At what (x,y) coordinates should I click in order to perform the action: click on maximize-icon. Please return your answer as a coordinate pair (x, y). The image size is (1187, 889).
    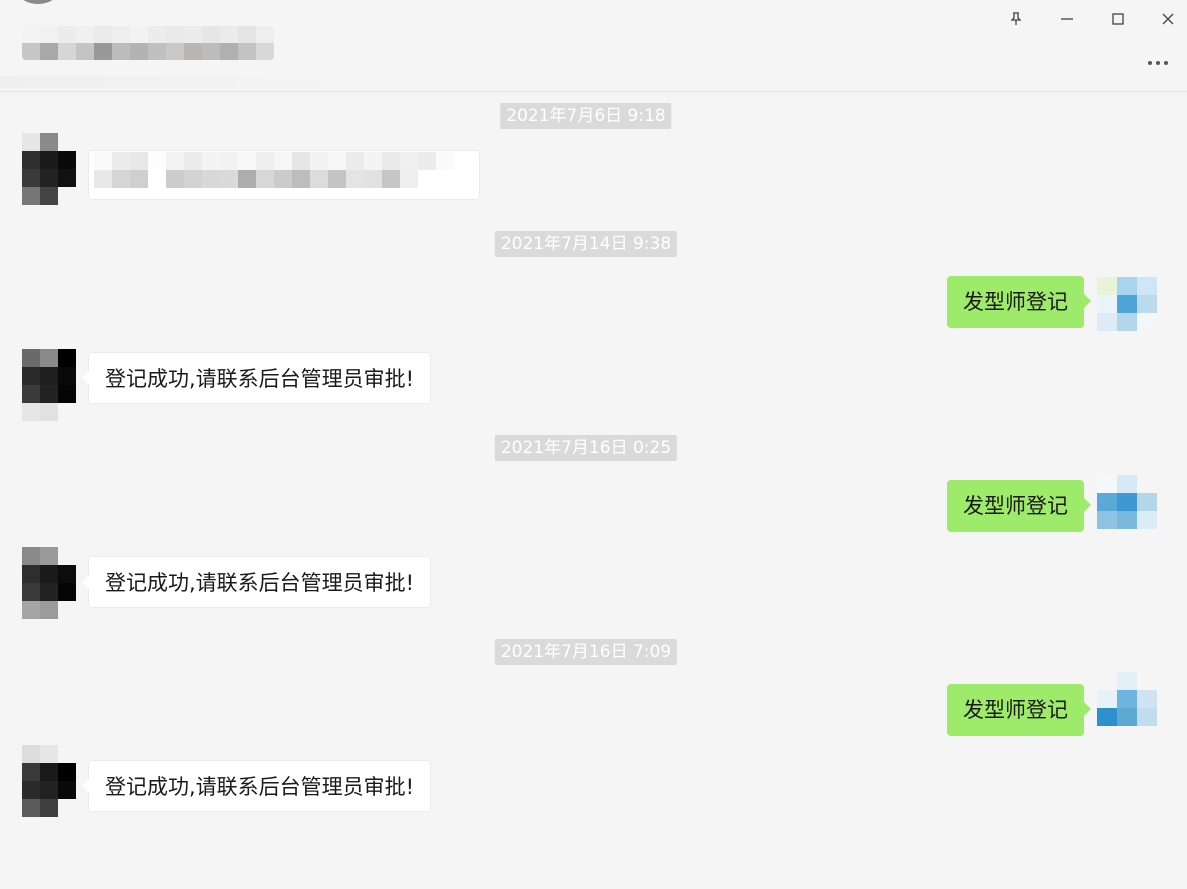
    Looking at the image, I should click on (1118, 19).